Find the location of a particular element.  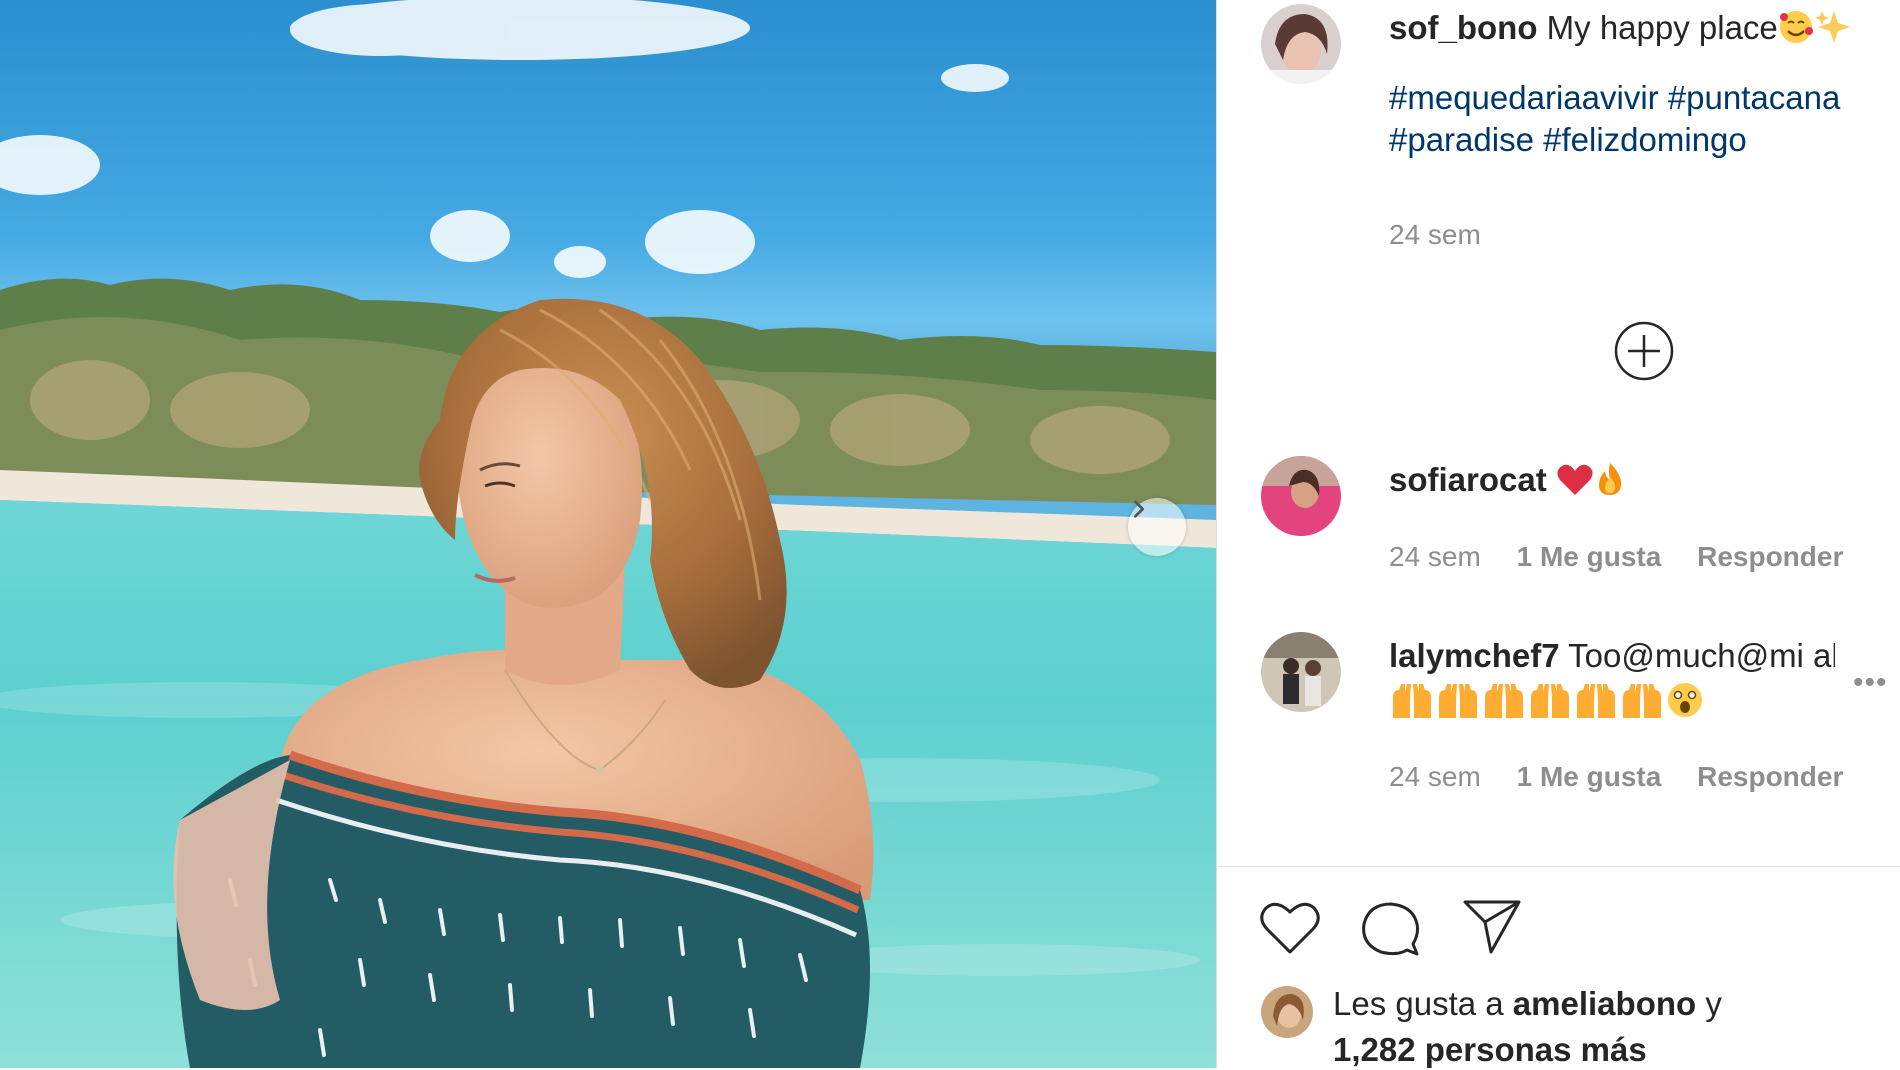

comment-emoji-line is located at coordinates (1547, 701).